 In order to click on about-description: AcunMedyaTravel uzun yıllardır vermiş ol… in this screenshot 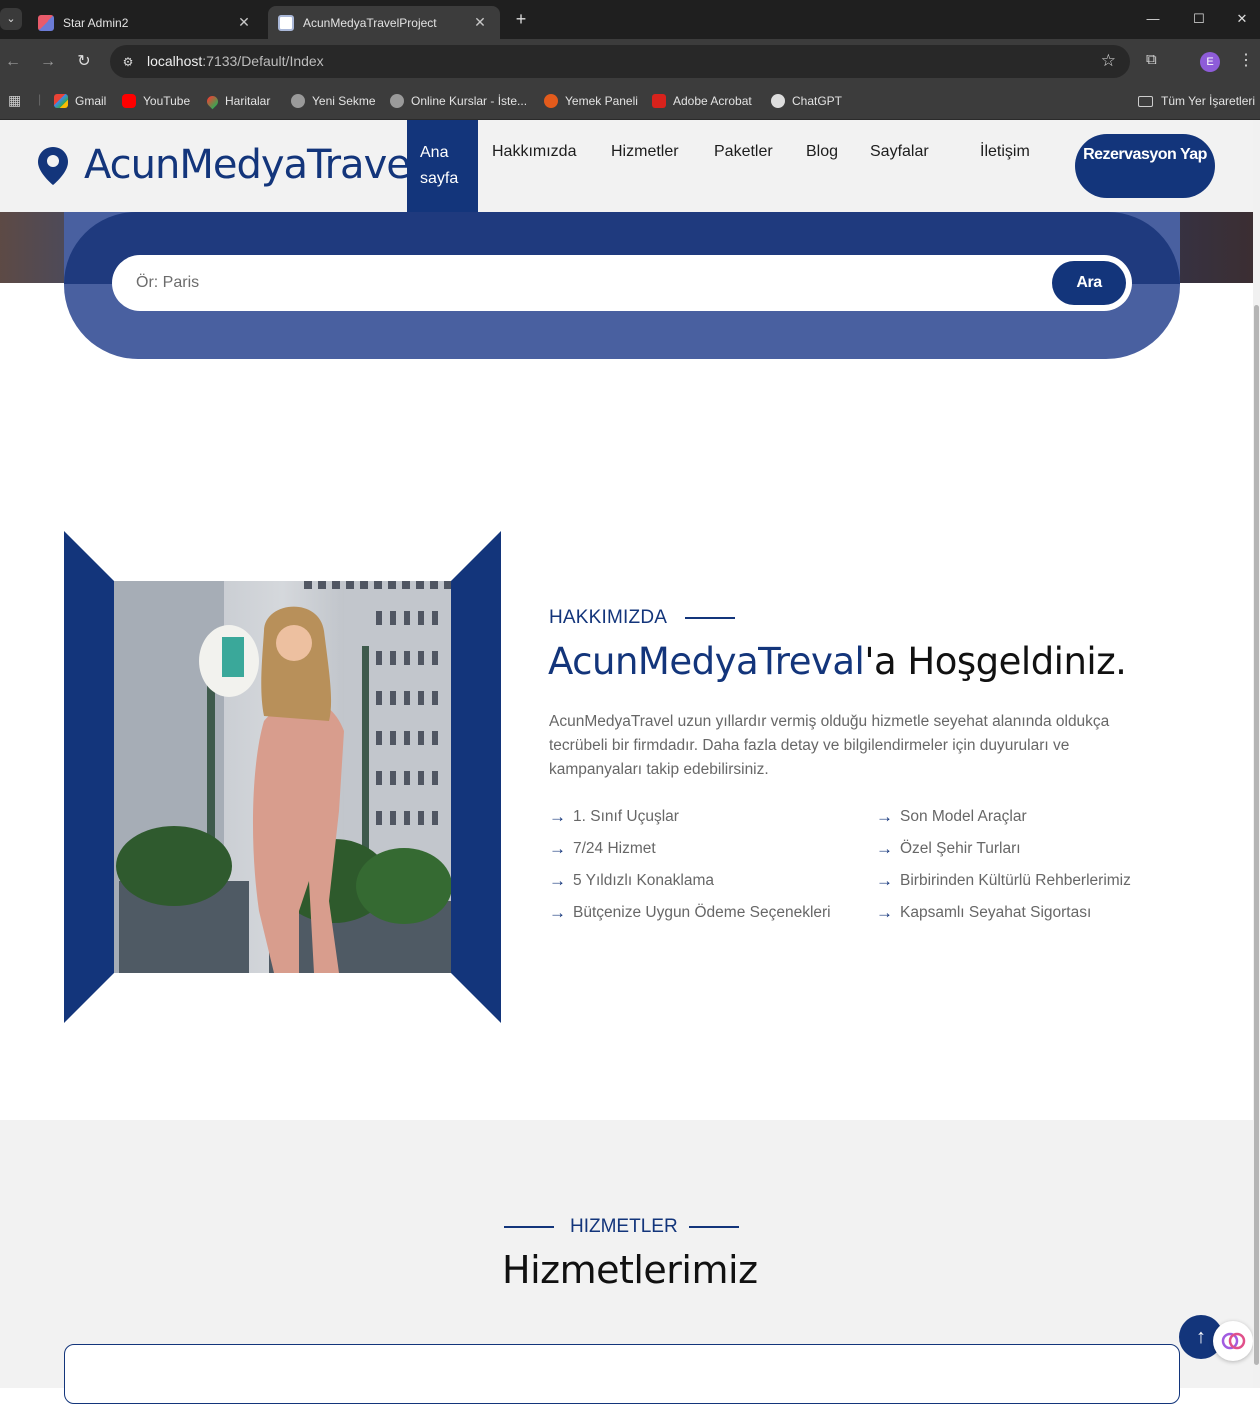, I will do `click(829, 745)`.